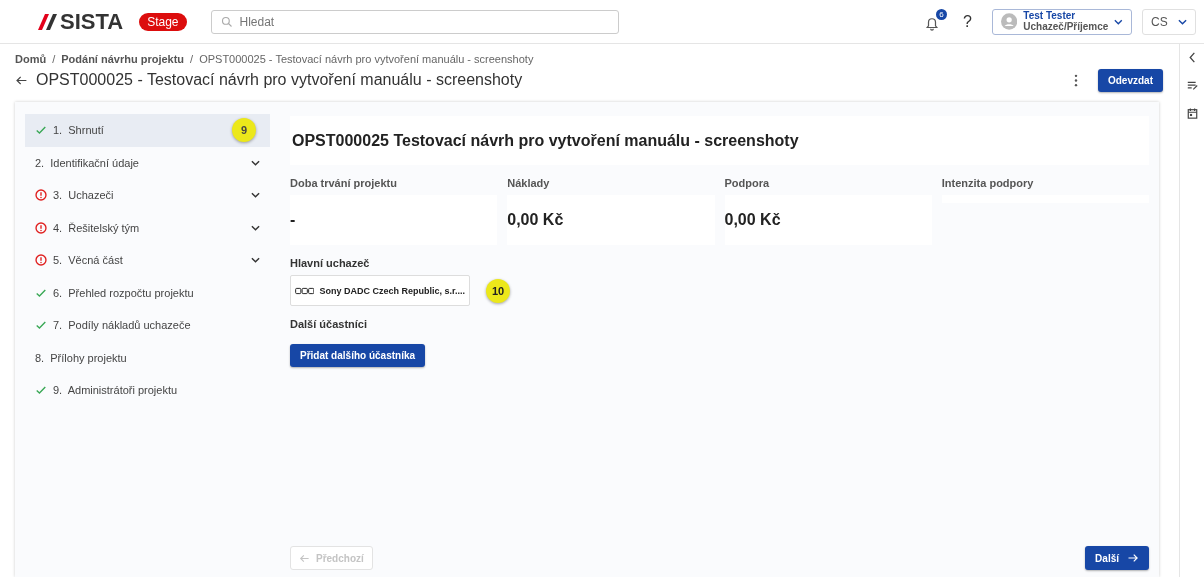  What do you see at coordinates (1076, 80) in the screenshot?
I see `more-options-icon` at bounding box center [1076, 80].